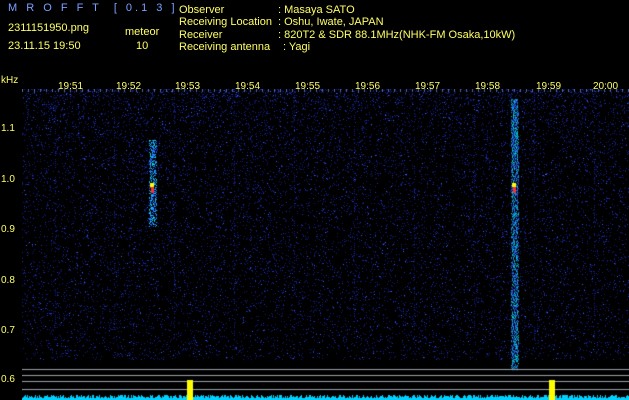  What do you see at coordinates (225, 47) in the screenshot?
I see `antenna-label: Receiving antenna` at bounding box center [225, 47].